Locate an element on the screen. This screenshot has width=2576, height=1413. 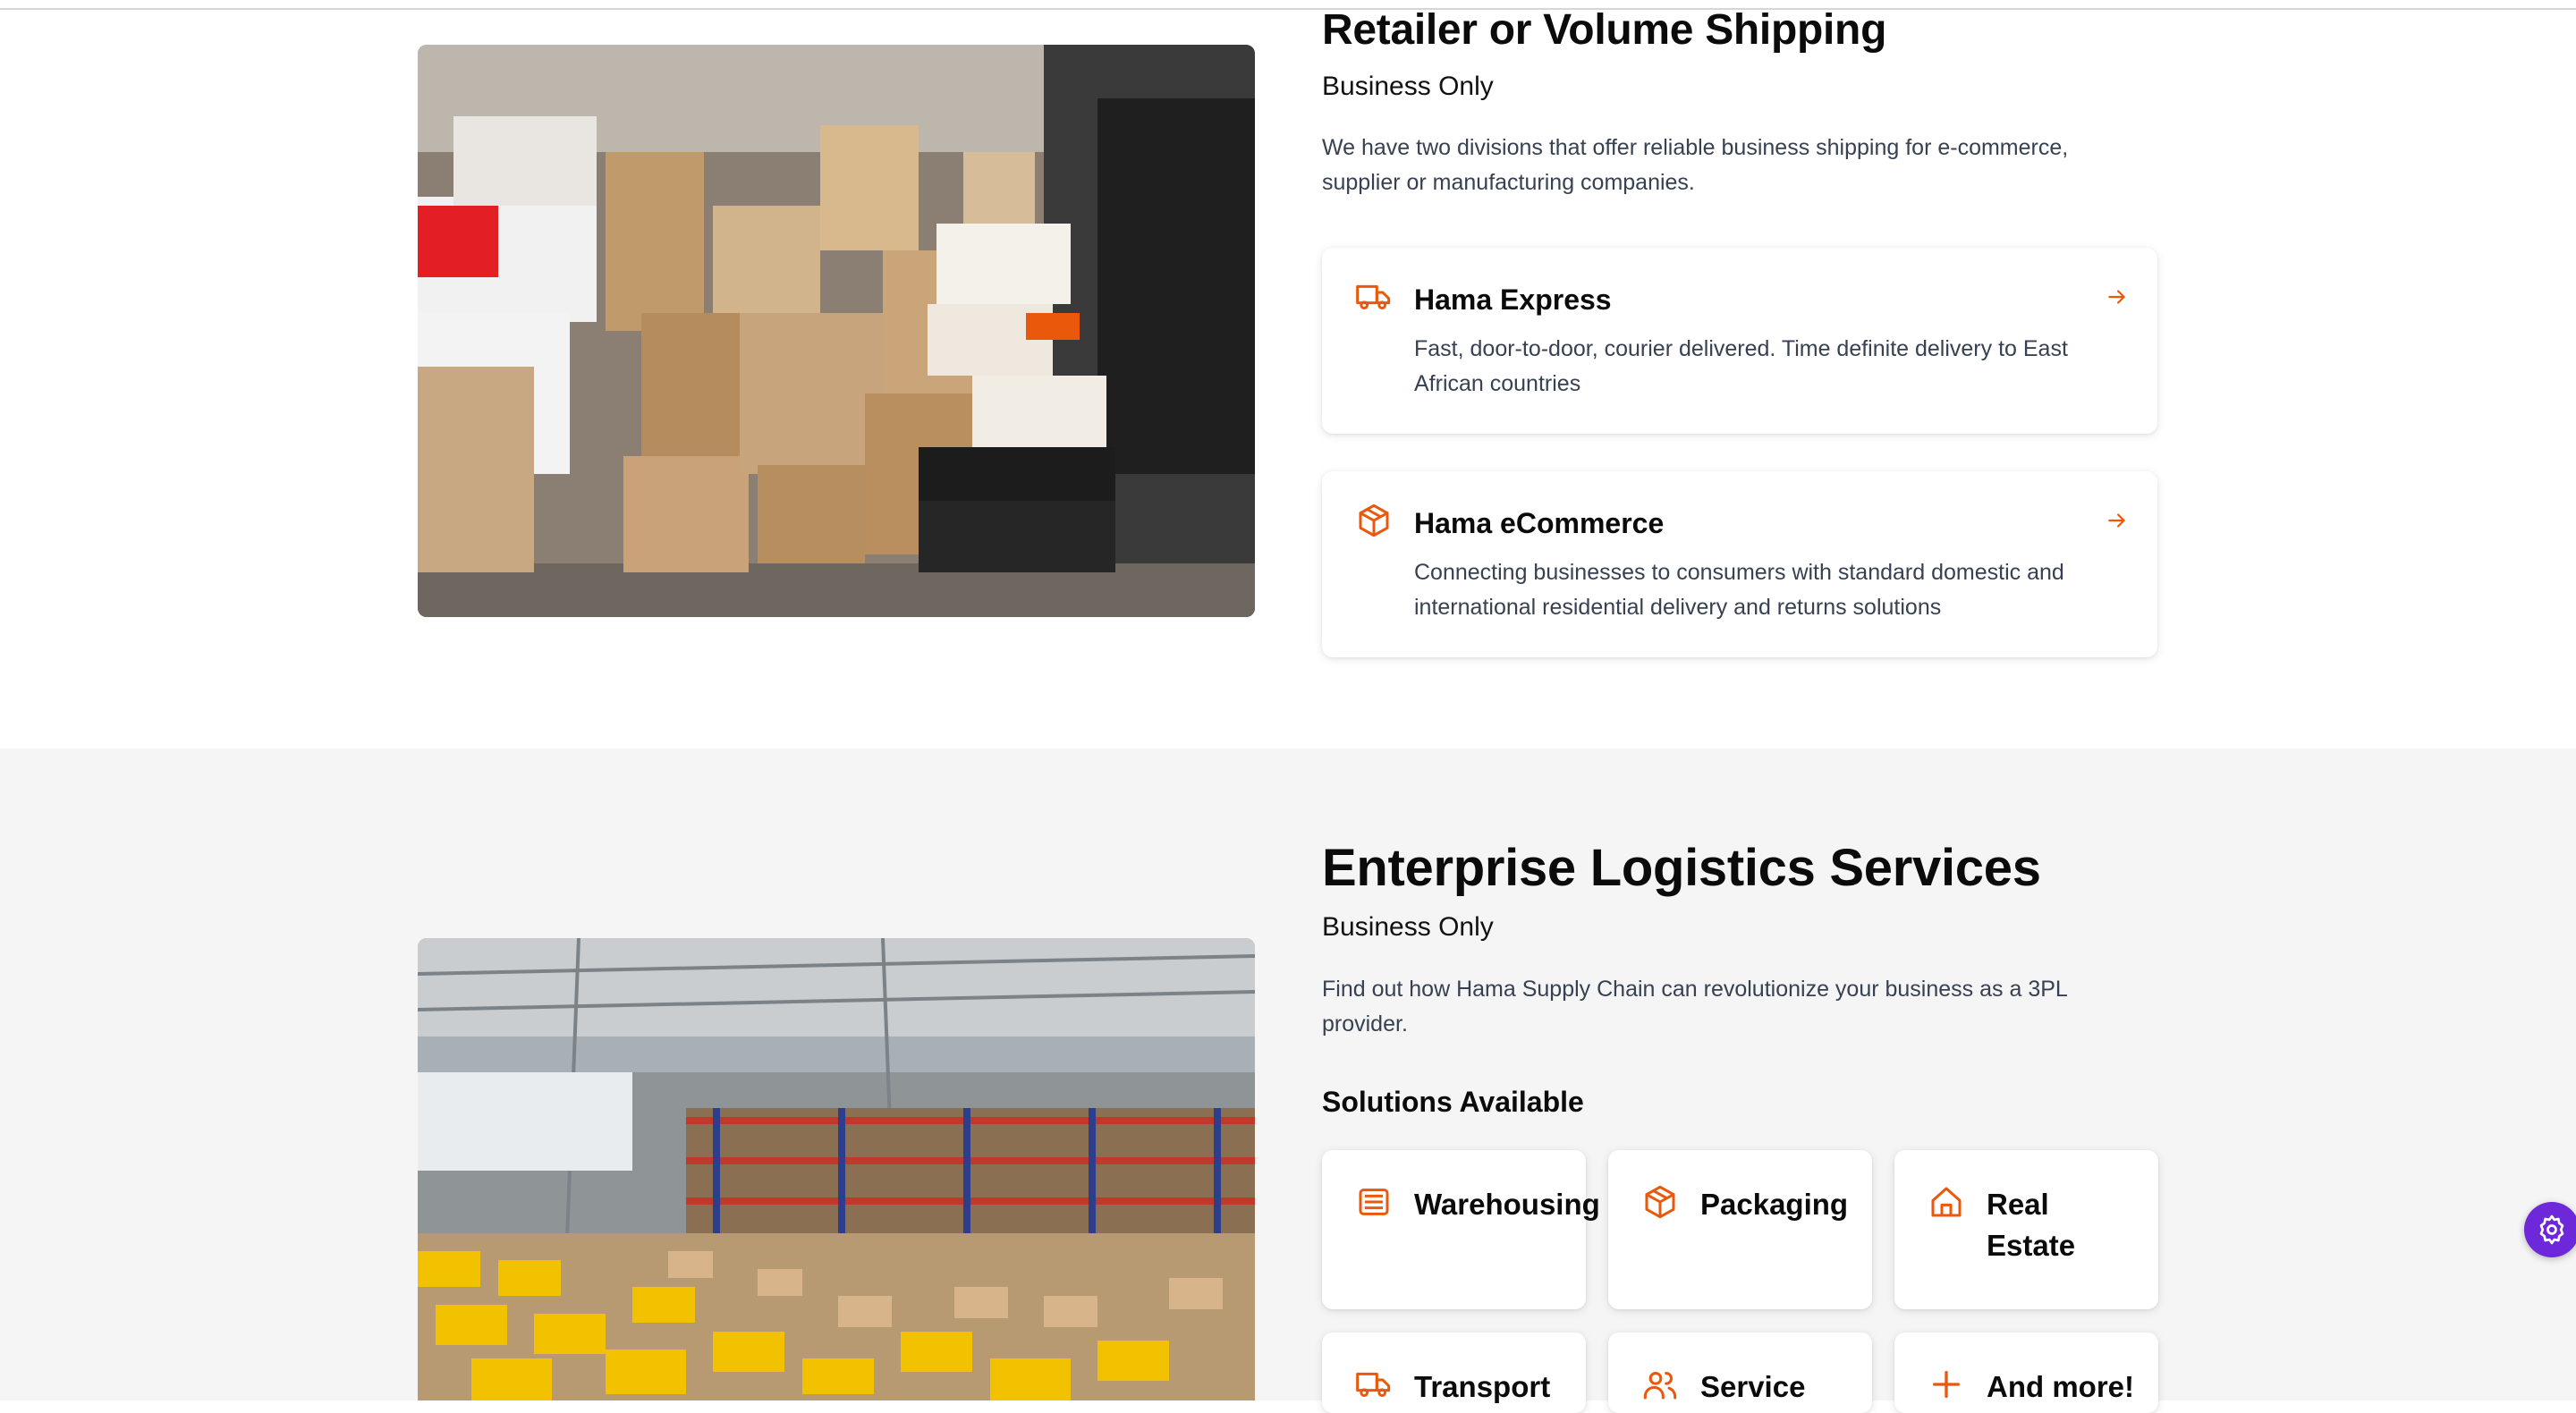
solution-tile-transport: Transport is located at coordinates (1454, 1373).